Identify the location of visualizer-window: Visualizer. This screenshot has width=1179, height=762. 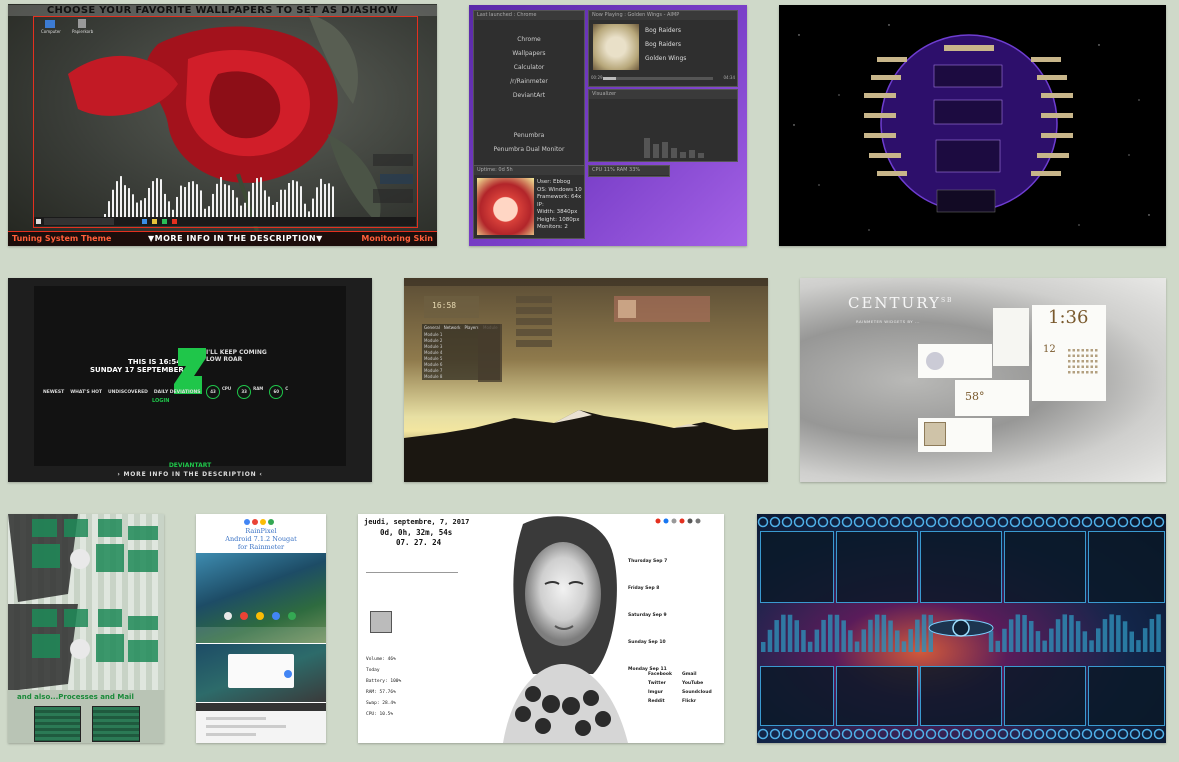
(663, 125).